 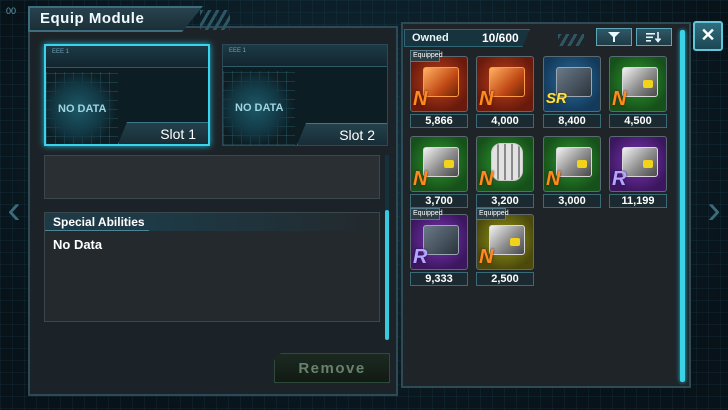 What do you see at coordinates (332, 368) in the screenshot?
I see `remove-button: Remove` at bounding box center [332, 368].